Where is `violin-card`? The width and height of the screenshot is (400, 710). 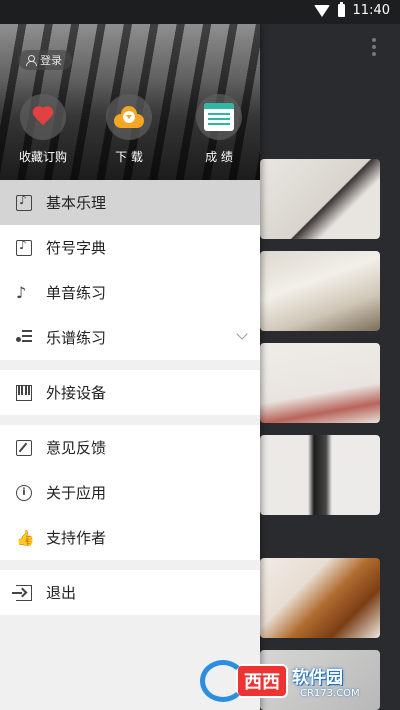
violin-card is located at coordinates (320, 598).